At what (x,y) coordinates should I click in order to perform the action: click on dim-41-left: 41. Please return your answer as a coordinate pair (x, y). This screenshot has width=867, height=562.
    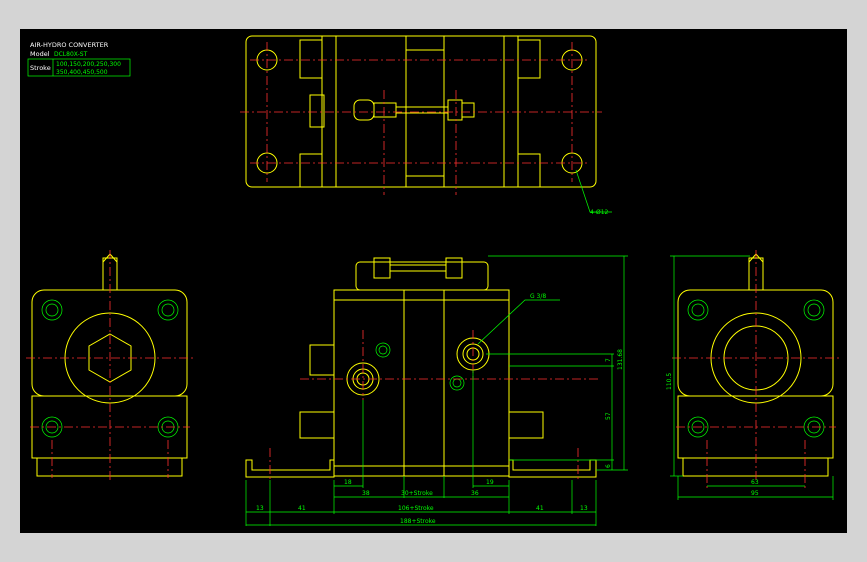
    Looking at the image, I should click on (302, 508).